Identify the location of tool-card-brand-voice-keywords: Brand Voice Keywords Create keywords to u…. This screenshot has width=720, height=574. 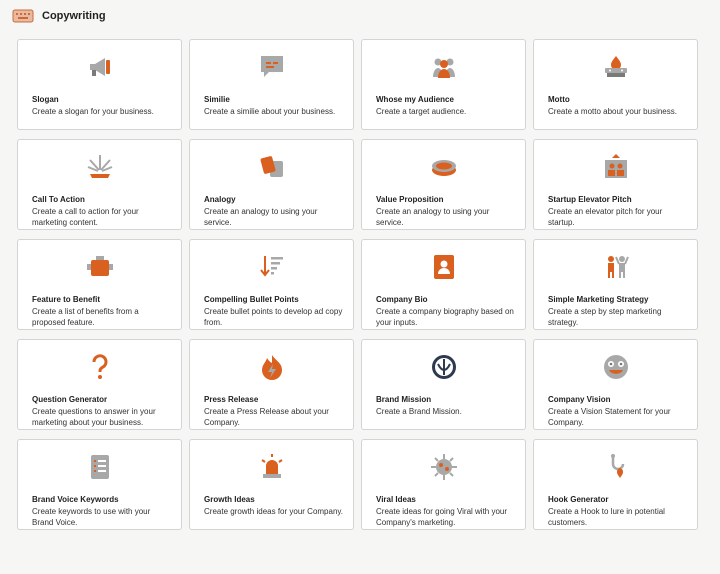
(99, 484).